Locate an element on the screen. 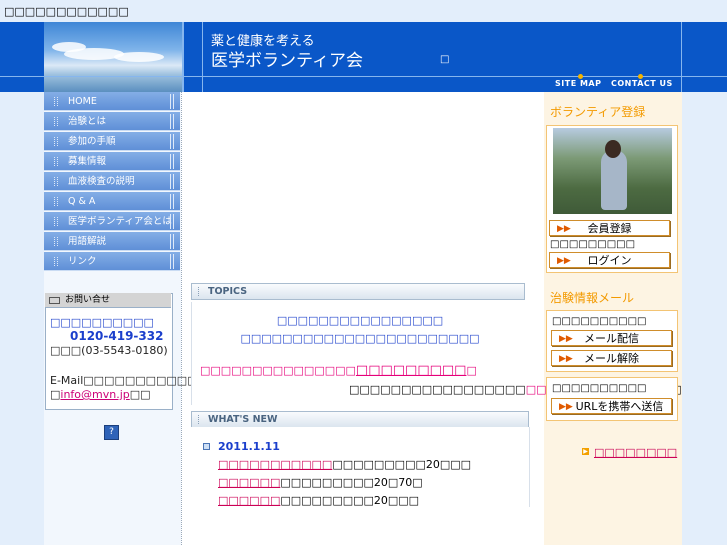 This screenshot has height=545, width=727. news-item: □□□□□□□□□□□□□□□20□□□ is located at coordinates (318, 500).